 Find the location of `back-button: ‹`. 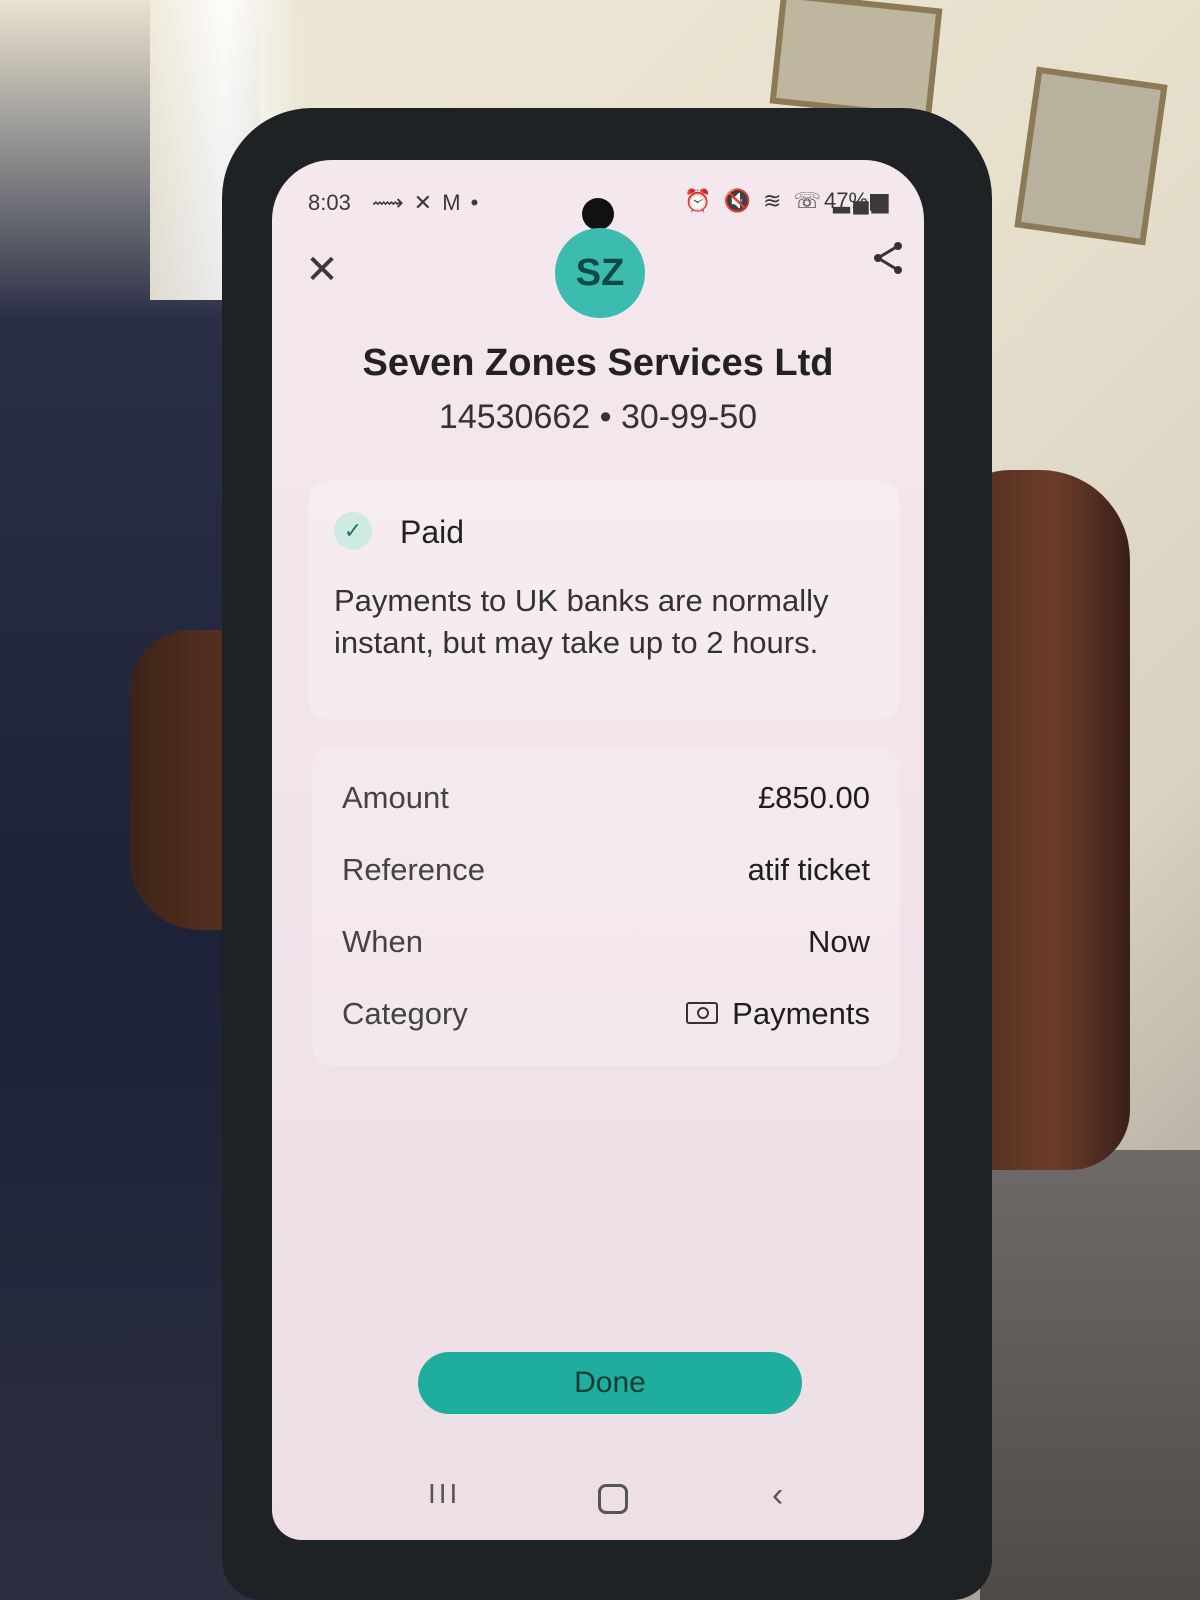

back-button: ‹ is located at coordinates (777, 1495).